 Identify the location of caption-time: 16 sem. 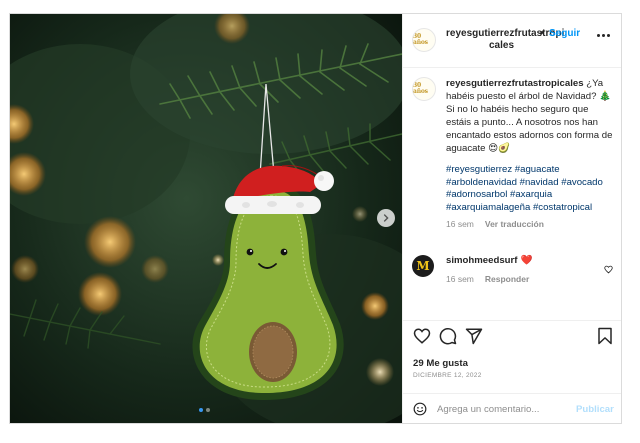
(460, 224).